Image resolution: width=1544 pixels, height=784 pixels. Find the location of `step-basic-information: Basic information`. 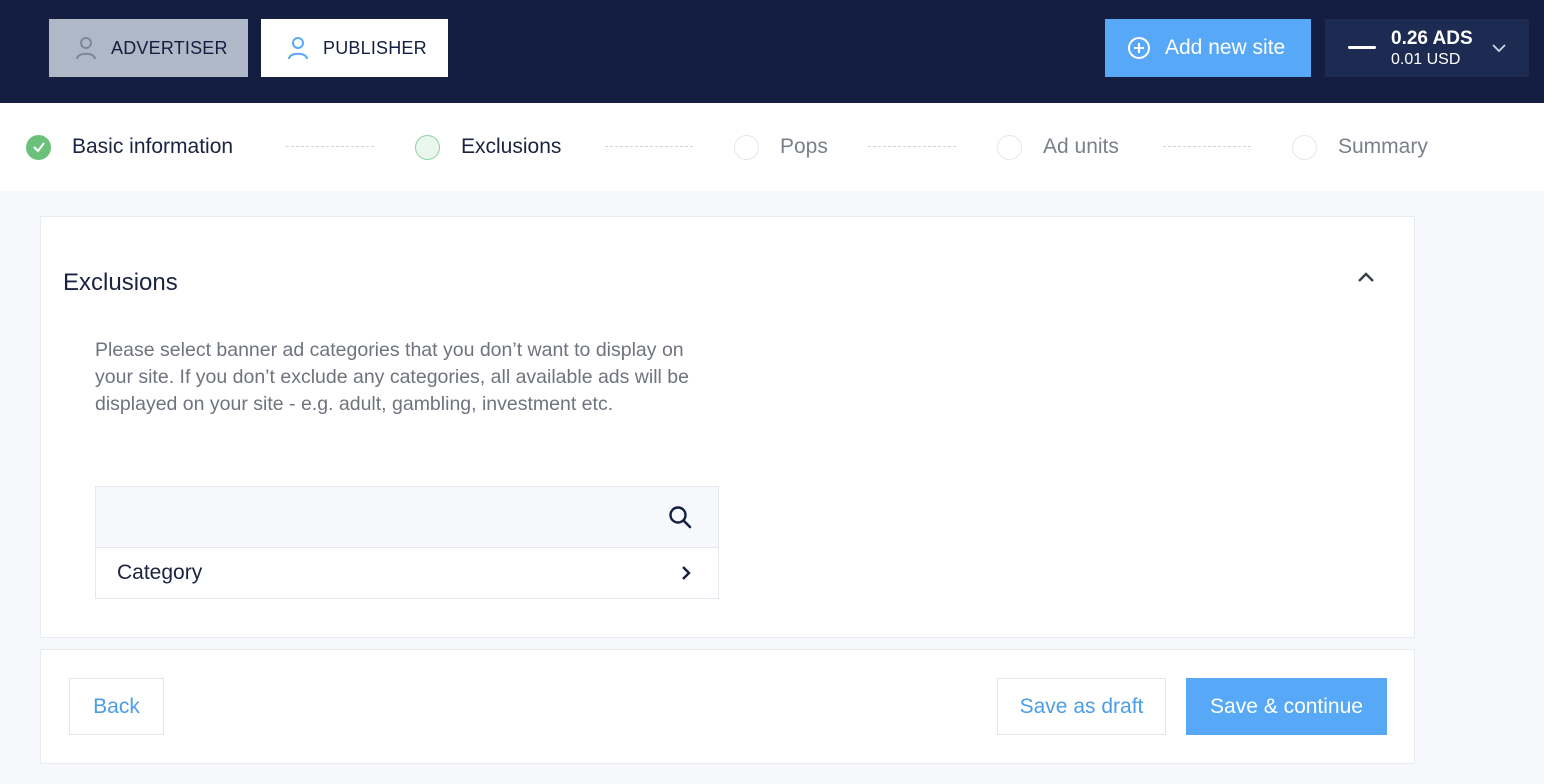

step-basic-information: Basic information is located at coordinates (129, 147).